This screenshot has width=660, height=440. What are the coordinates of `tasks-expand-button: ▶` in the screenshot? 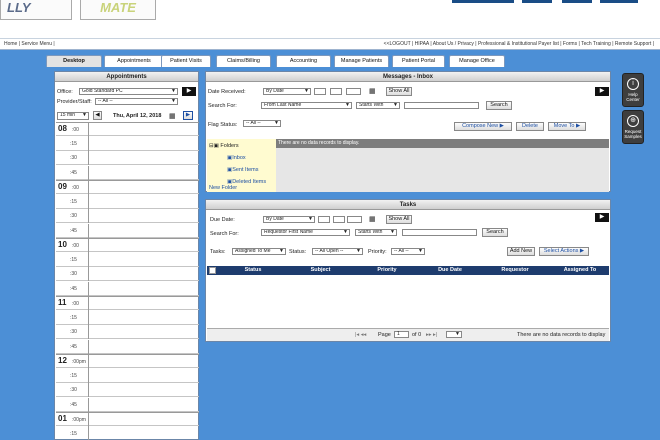 It's located at (602, 217).